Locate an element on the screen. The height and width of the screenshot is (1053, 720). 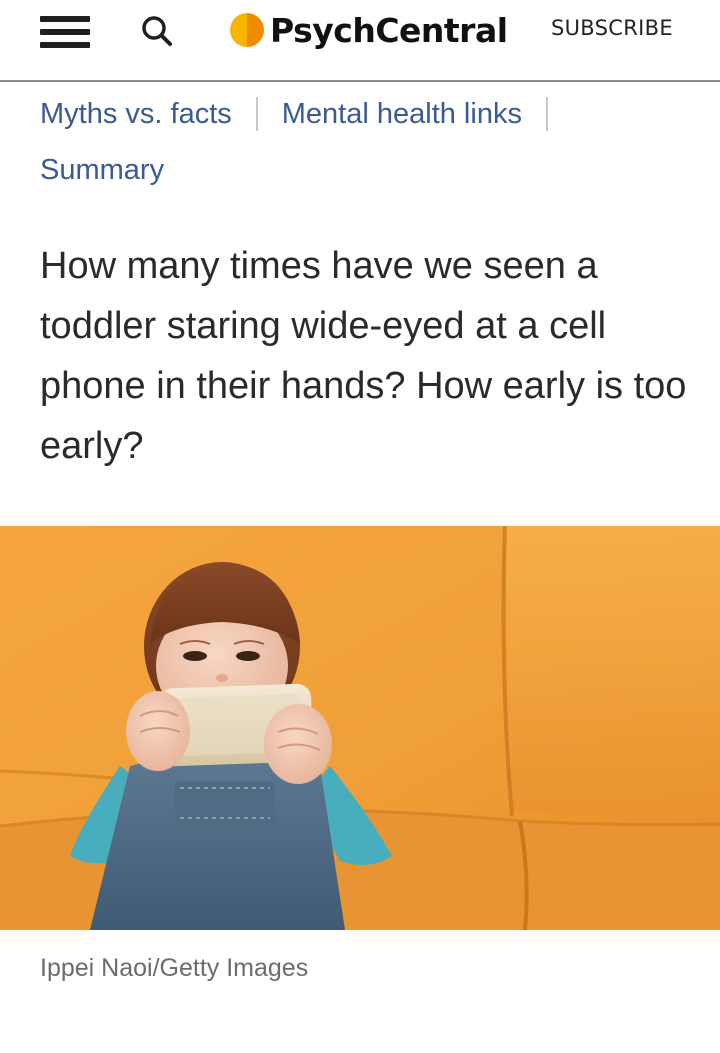
logo-mark-icon is located at coordinates (247, 30).